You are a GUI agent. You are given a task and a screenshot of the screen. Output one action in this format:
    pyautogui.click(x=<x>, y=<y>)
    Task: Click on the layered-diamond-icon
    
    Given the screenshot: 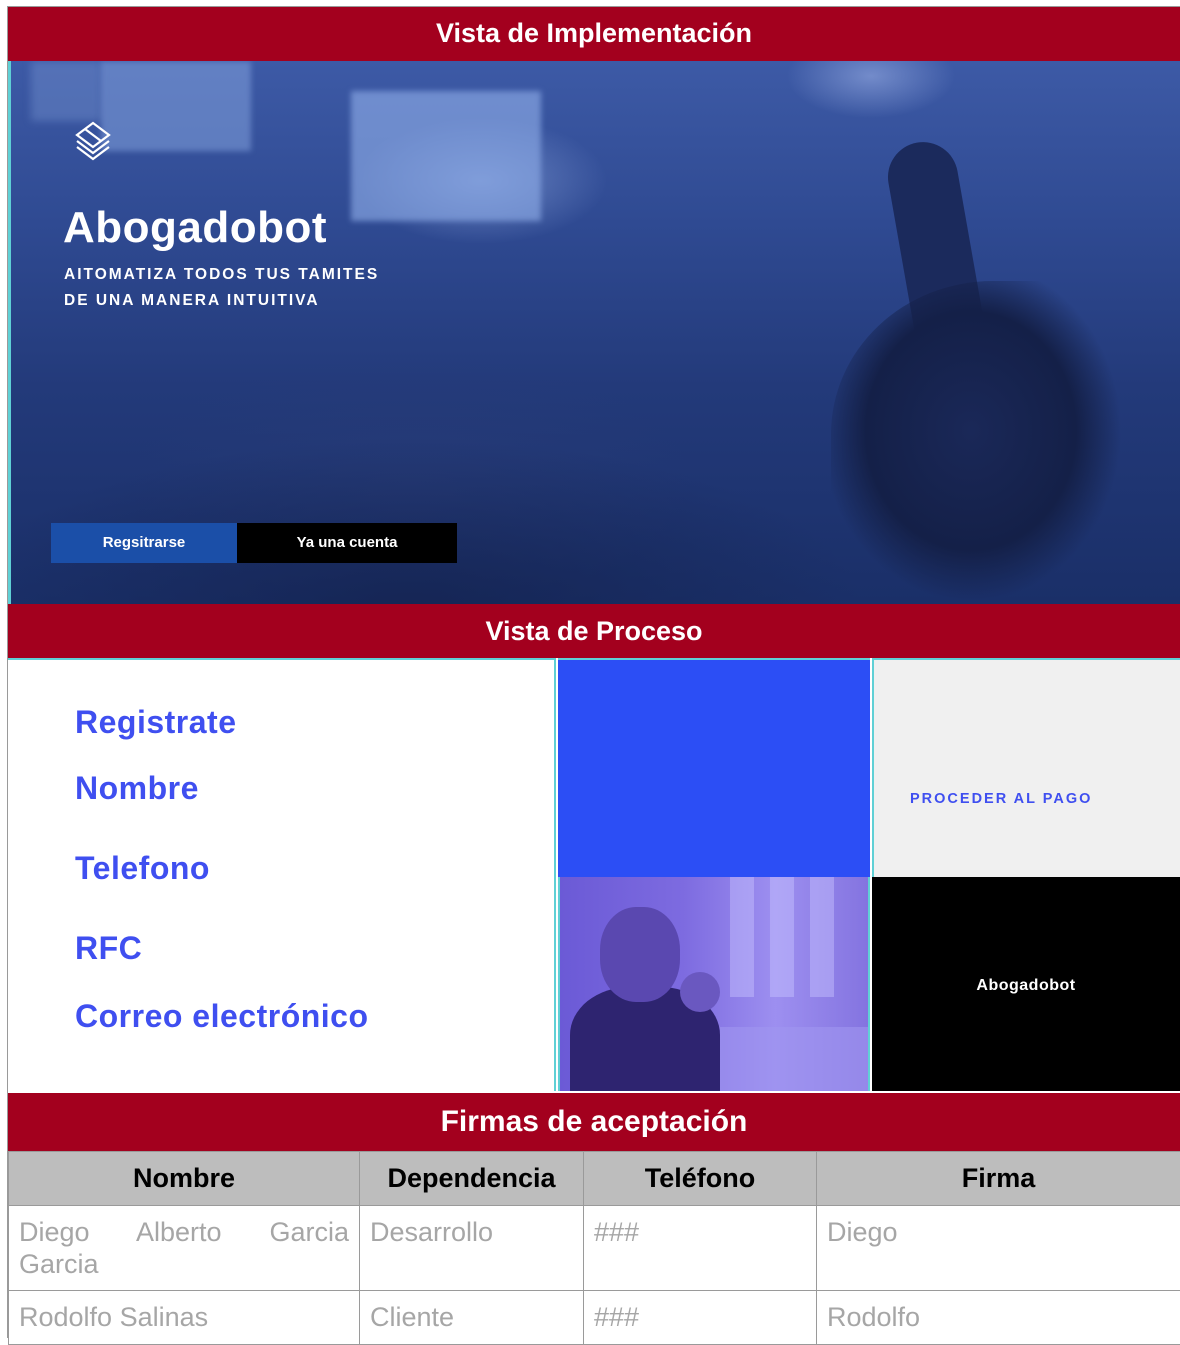 What is the action you would take?
    pyautogui.click(x=93, y=141)
    